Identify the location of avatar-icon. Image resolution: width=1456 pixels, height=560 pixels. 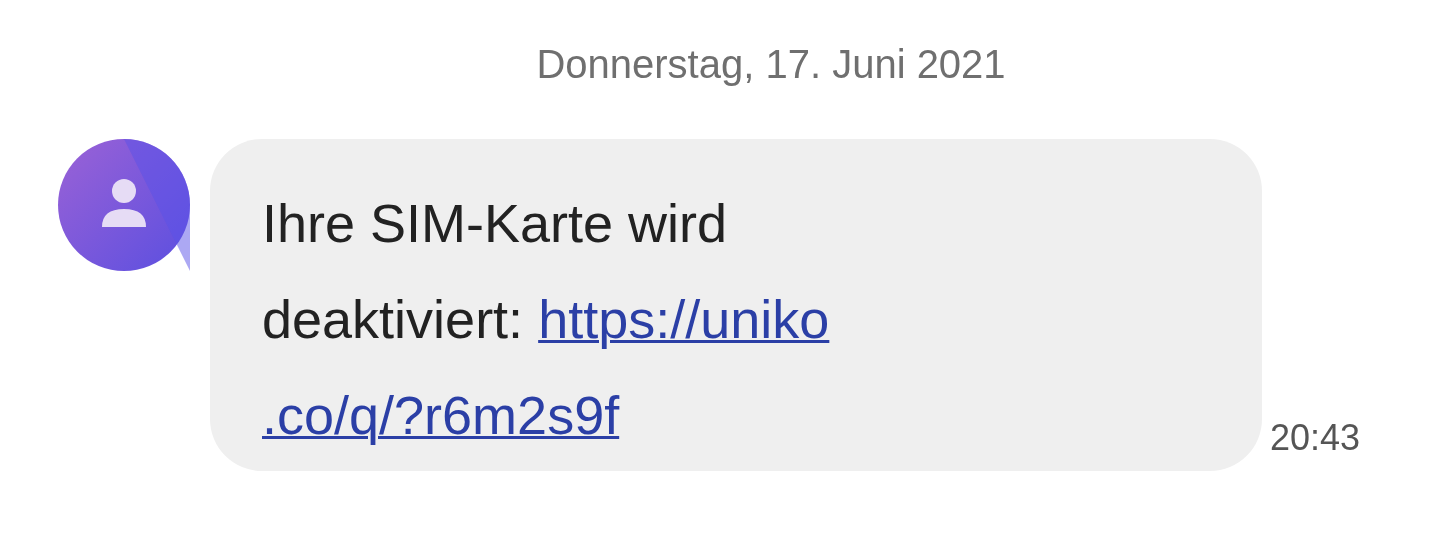
(124, 205).